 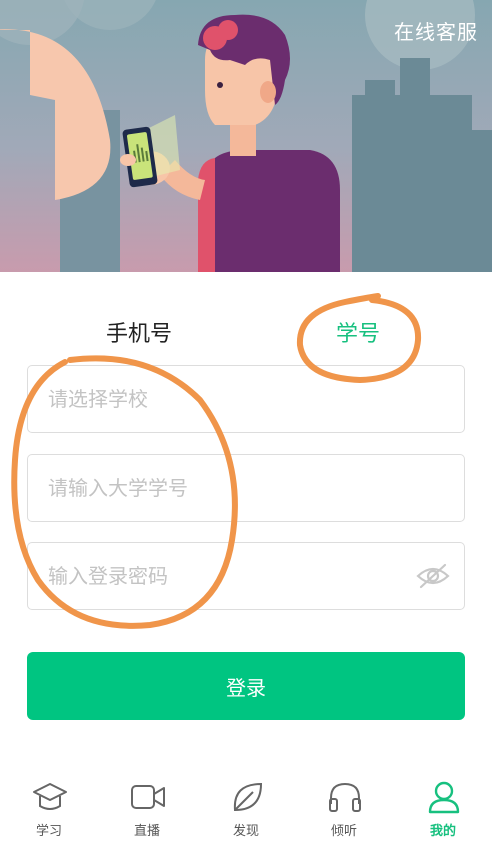 What do you see at coordinates (139, 332) in the screenshot?
I see `tab-phone-number: 手机号` at bounding box center [139, 332].